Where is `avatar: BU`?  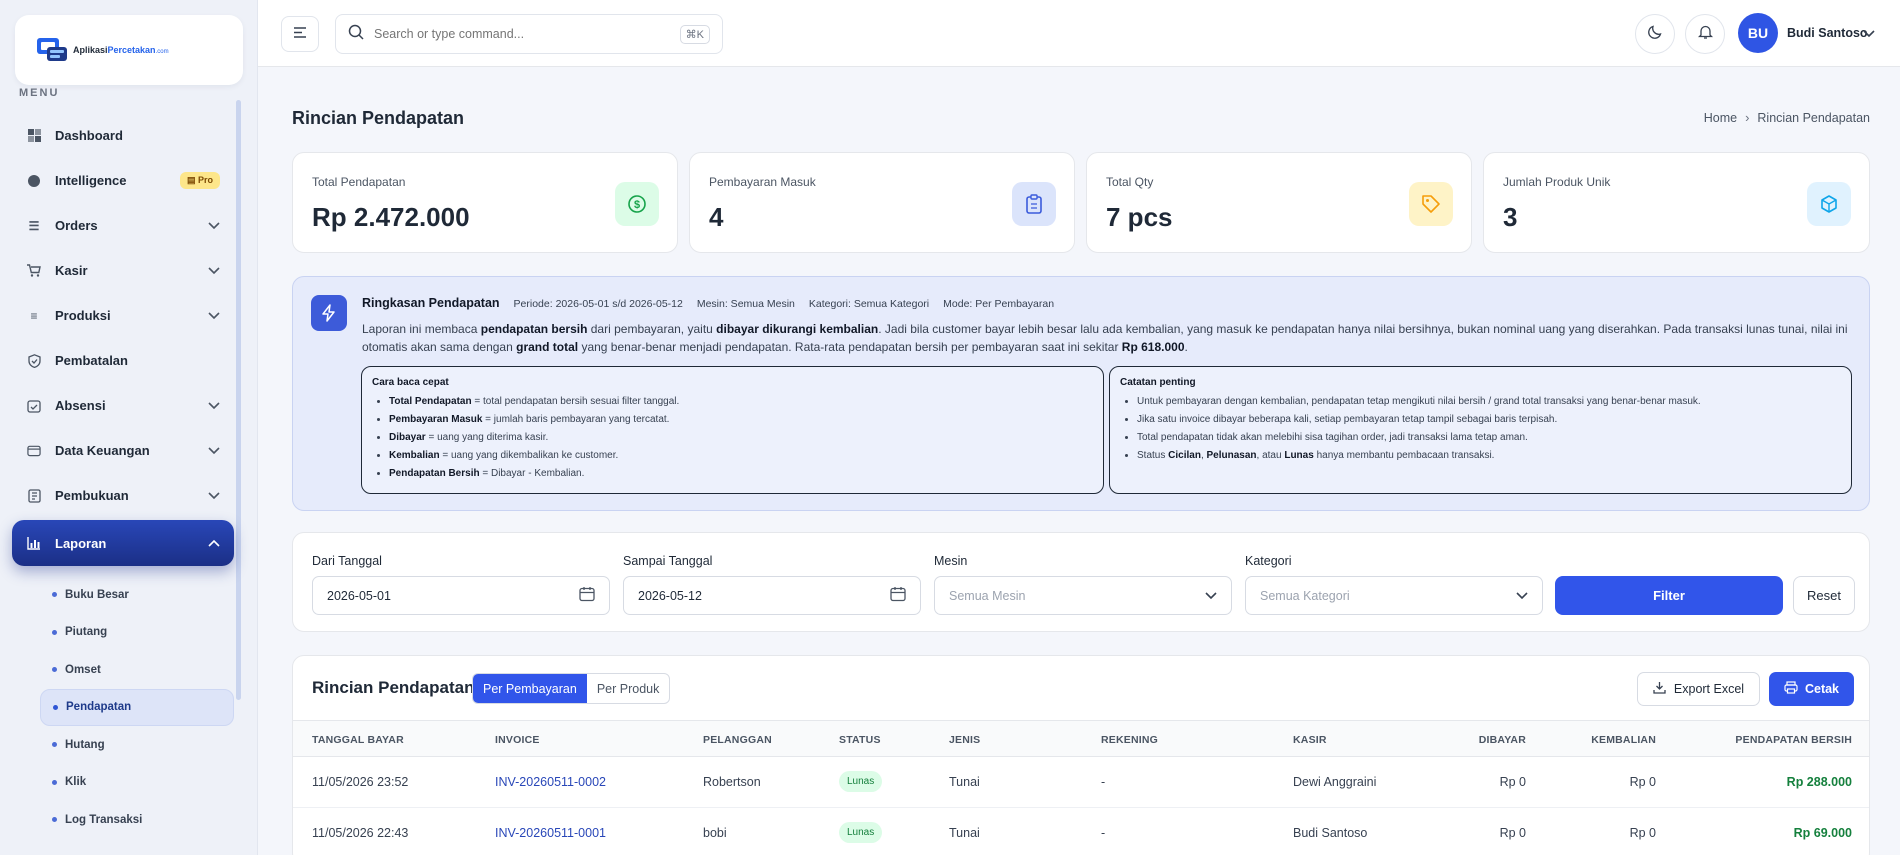
avatar: BU is located at coordinates (1758, 33).